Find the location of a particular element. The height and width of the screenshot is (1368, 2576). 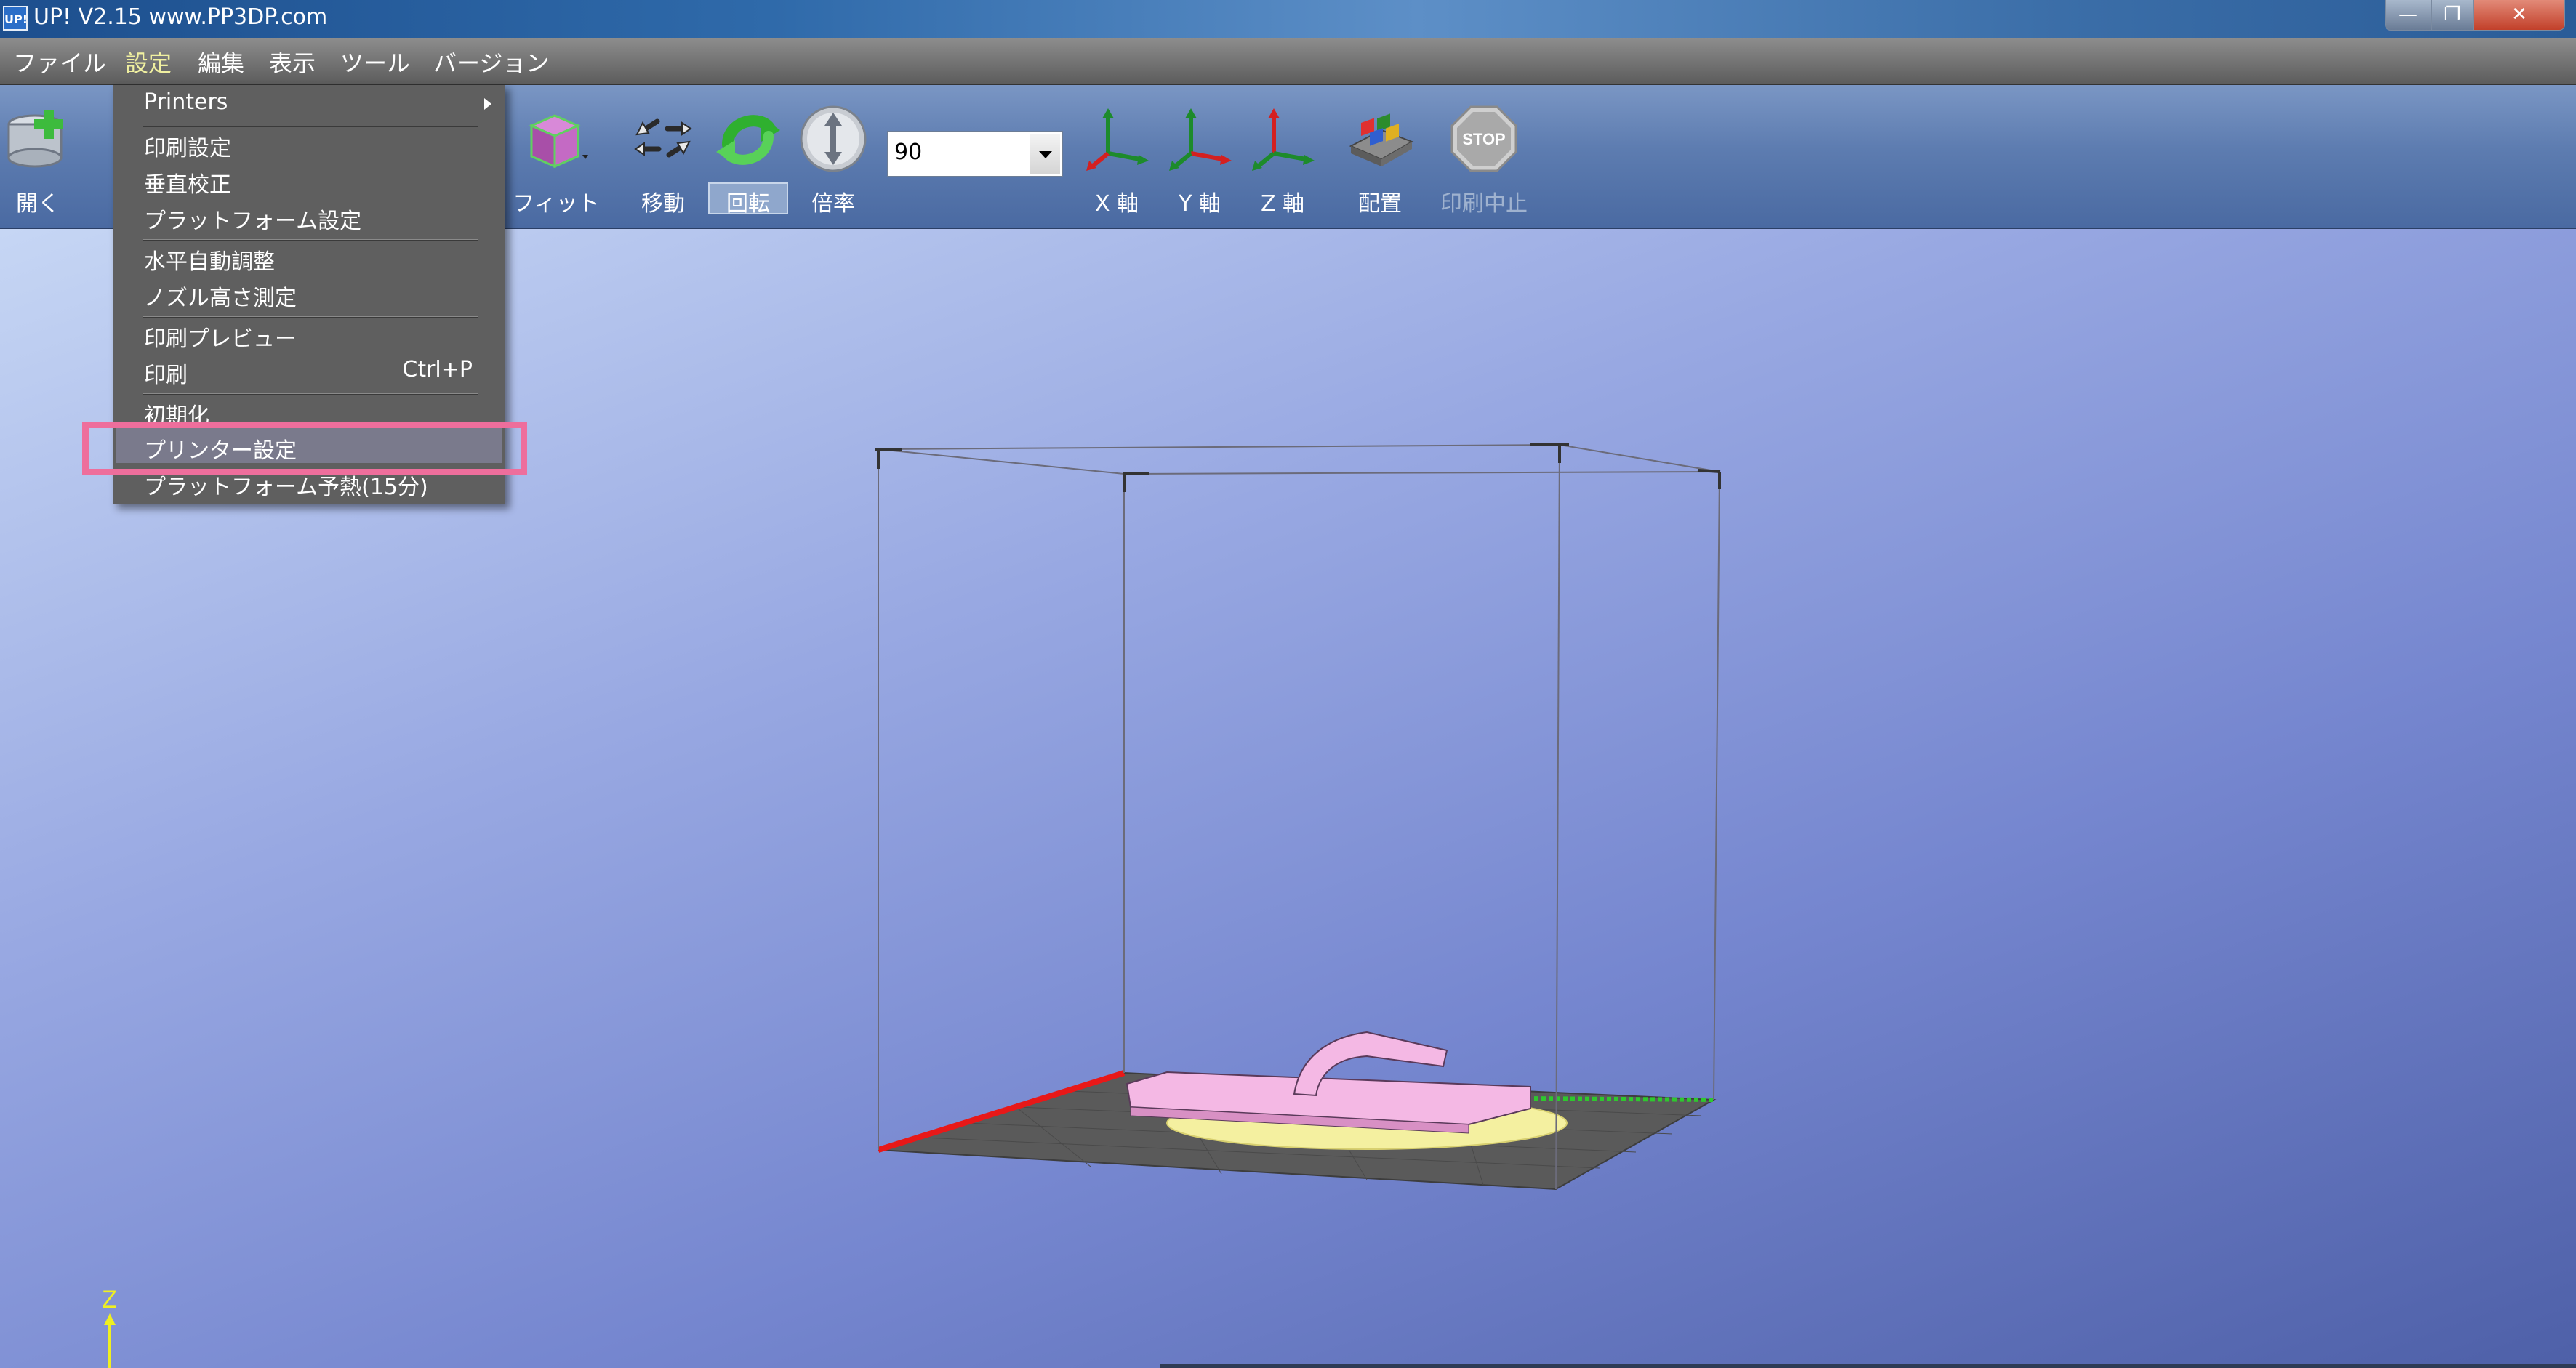

menu-item-printers: Printers is located at coordinates (186, 102).